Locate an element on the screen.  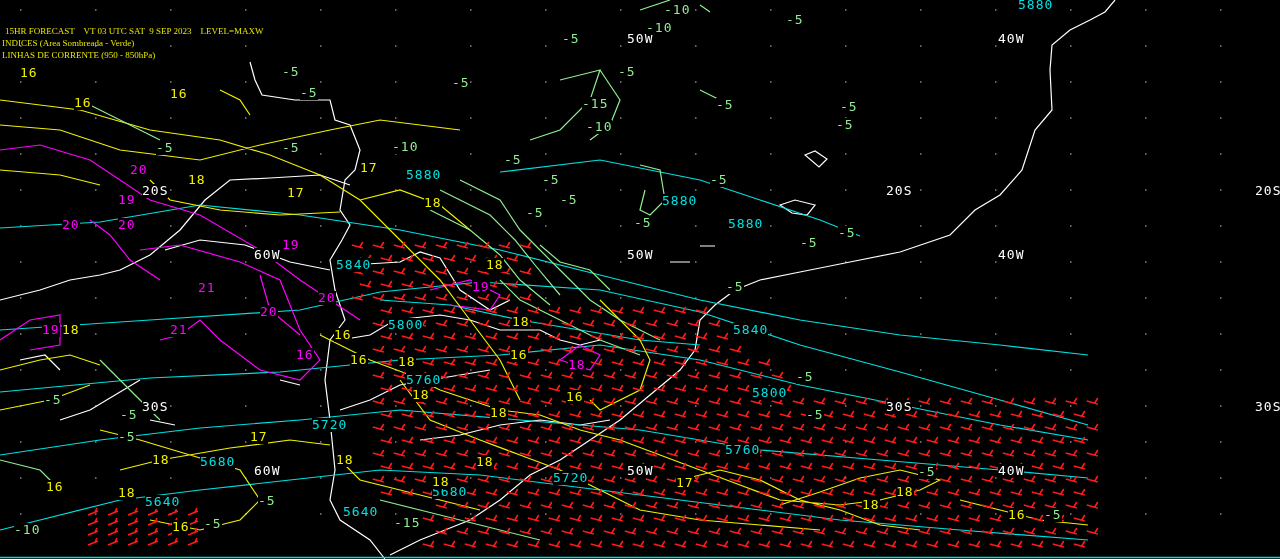
forecast-title: 15HR FORECAST VT 03 UTC SAT 9 SEP 2023 LEVEL=MAXW is located at coordinates (134, 31).